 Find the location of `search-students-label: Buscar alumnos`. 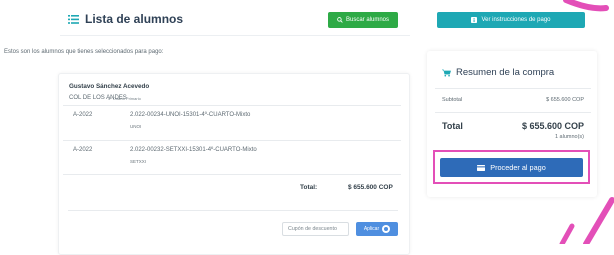

search-students-label: Buscar alumnos is located at coordinates (367, 20).